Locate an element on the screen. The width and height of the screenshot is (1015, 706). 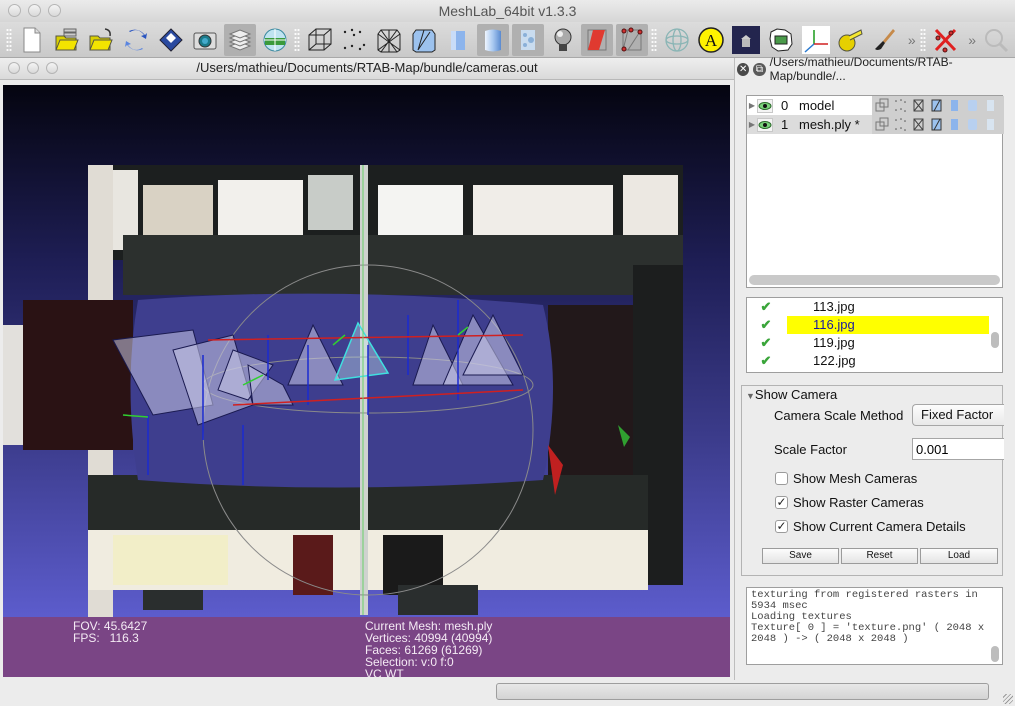
paint-button is located at coordinates (885, 40).